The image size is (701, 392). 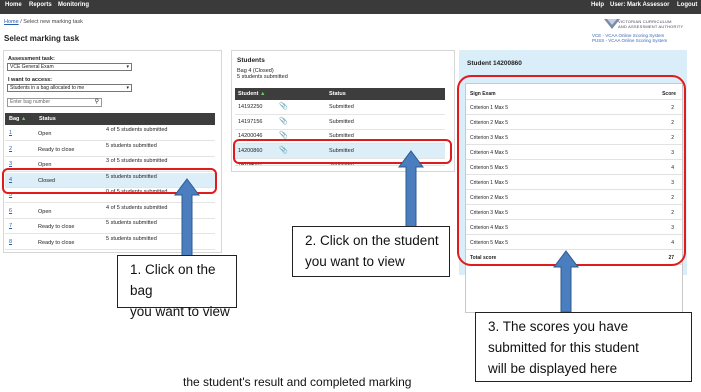 I want to click on page-title: Select marking task, so click(x=42, y=38).